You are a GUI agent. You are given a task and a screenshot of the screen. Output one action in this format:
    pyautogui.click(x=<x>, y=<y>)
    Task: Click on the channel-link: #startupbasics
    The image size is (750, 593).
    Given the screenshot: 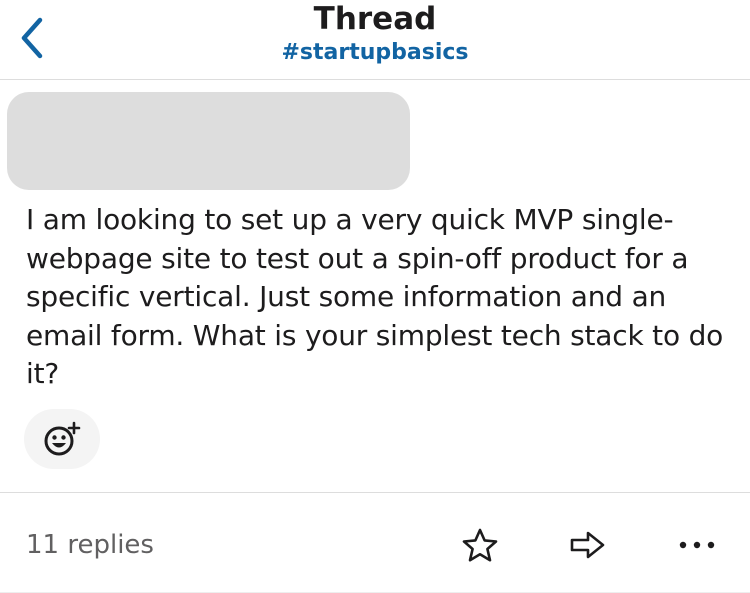 What is the action you would take?
    pyautogui.click(x=375, y=53)
    